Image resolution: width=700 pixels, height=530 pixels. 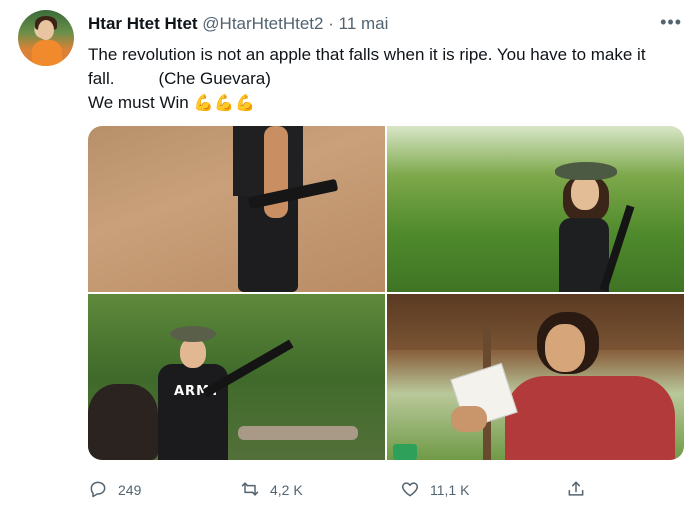 What do you see at coordinates (123, 422) in the screenshot?
I see `photo-3-rock` at bounding box center [123, 422].